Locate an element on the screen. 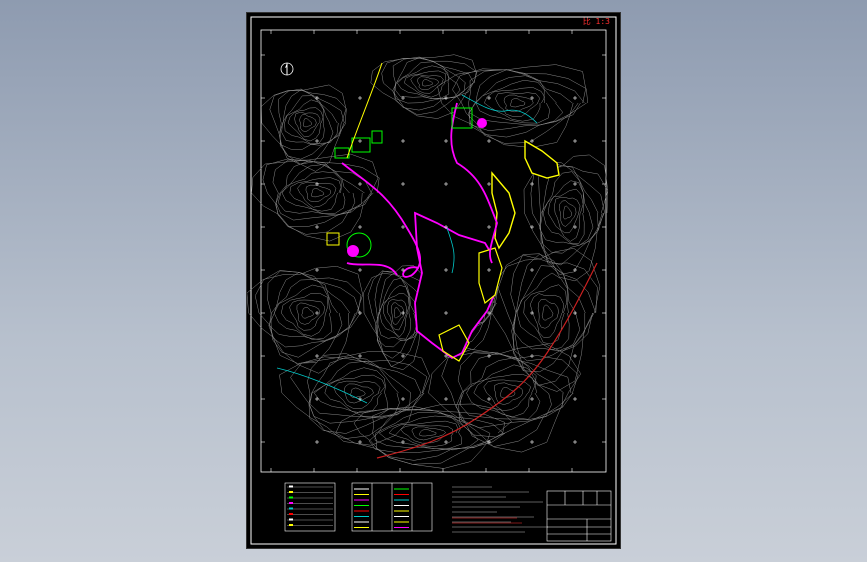 Image resolution: width=867 pixels, height=562 pixels. legend-left is located at coordinates (310, 507).